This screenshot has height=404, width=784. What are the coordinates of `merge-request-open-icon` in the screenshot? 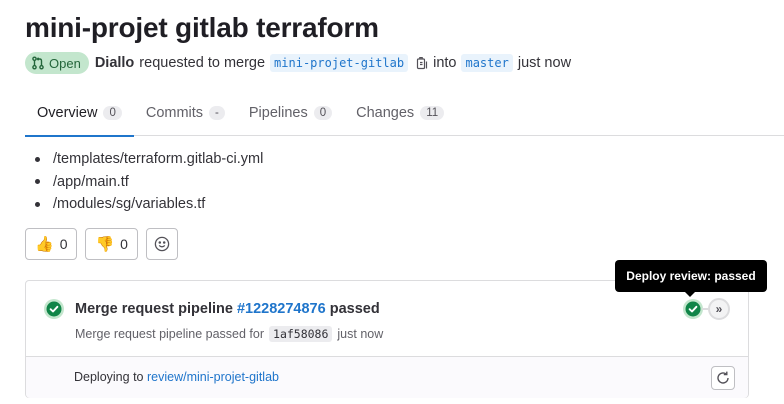 It's located at (38, 63).